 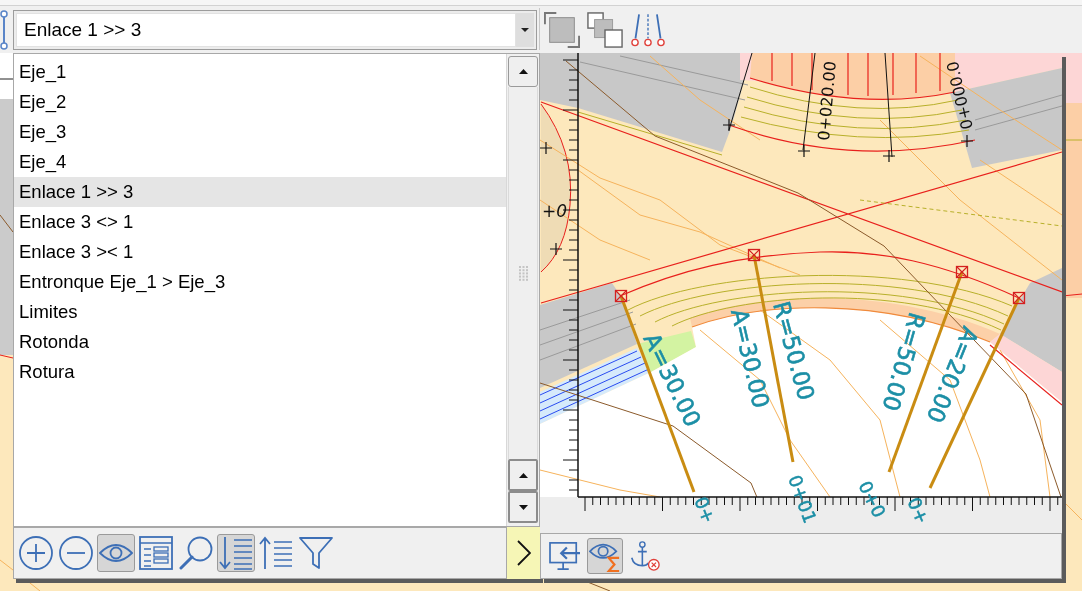 I want to click on list-item: Eje_1, so click(x=260, y=72).